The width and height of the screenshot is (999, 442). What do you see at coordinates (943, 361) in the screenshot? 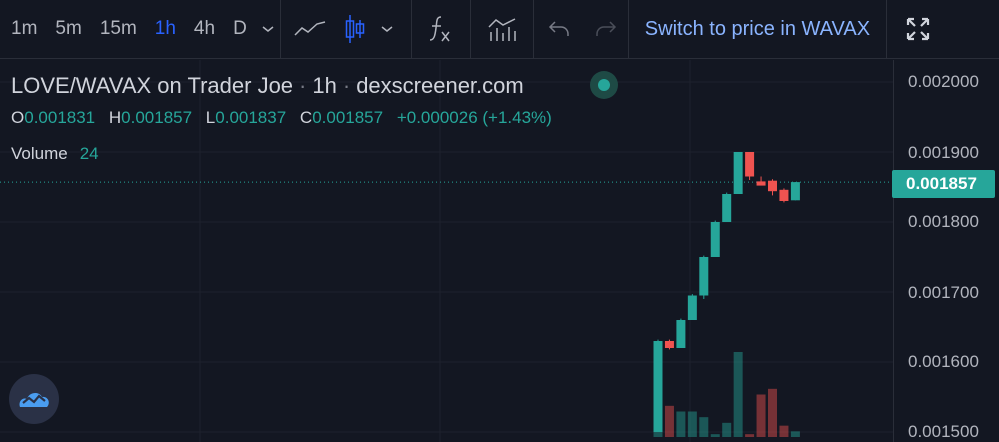
I see `price-axis-label: 0.001600` at bounding box center [943, 361].